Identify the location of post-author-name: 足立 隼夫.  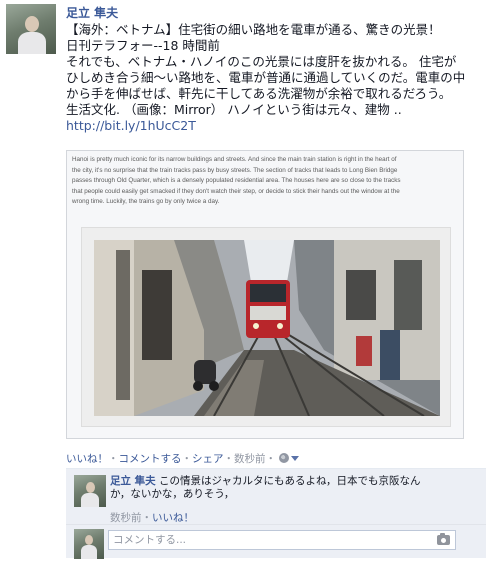
(92, 12).